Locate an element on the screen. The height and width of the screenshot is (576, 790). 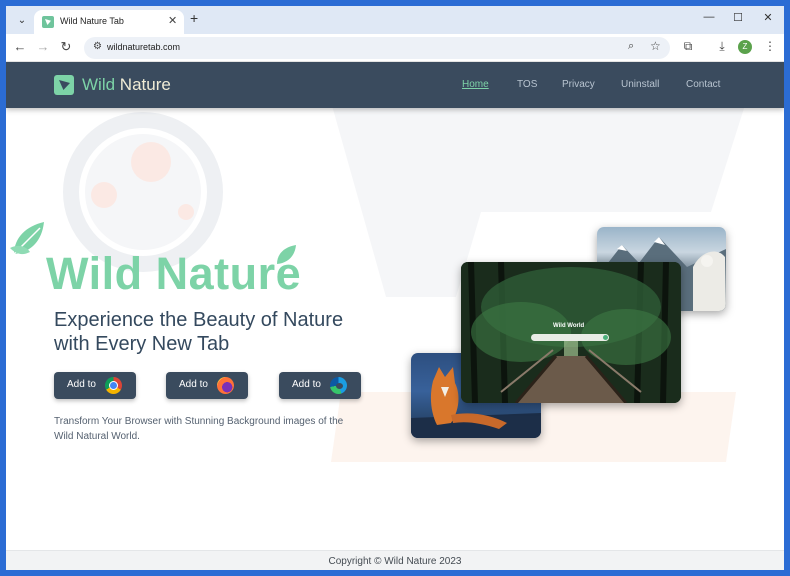
preview-search-bar is located at coordinates (570, 337).